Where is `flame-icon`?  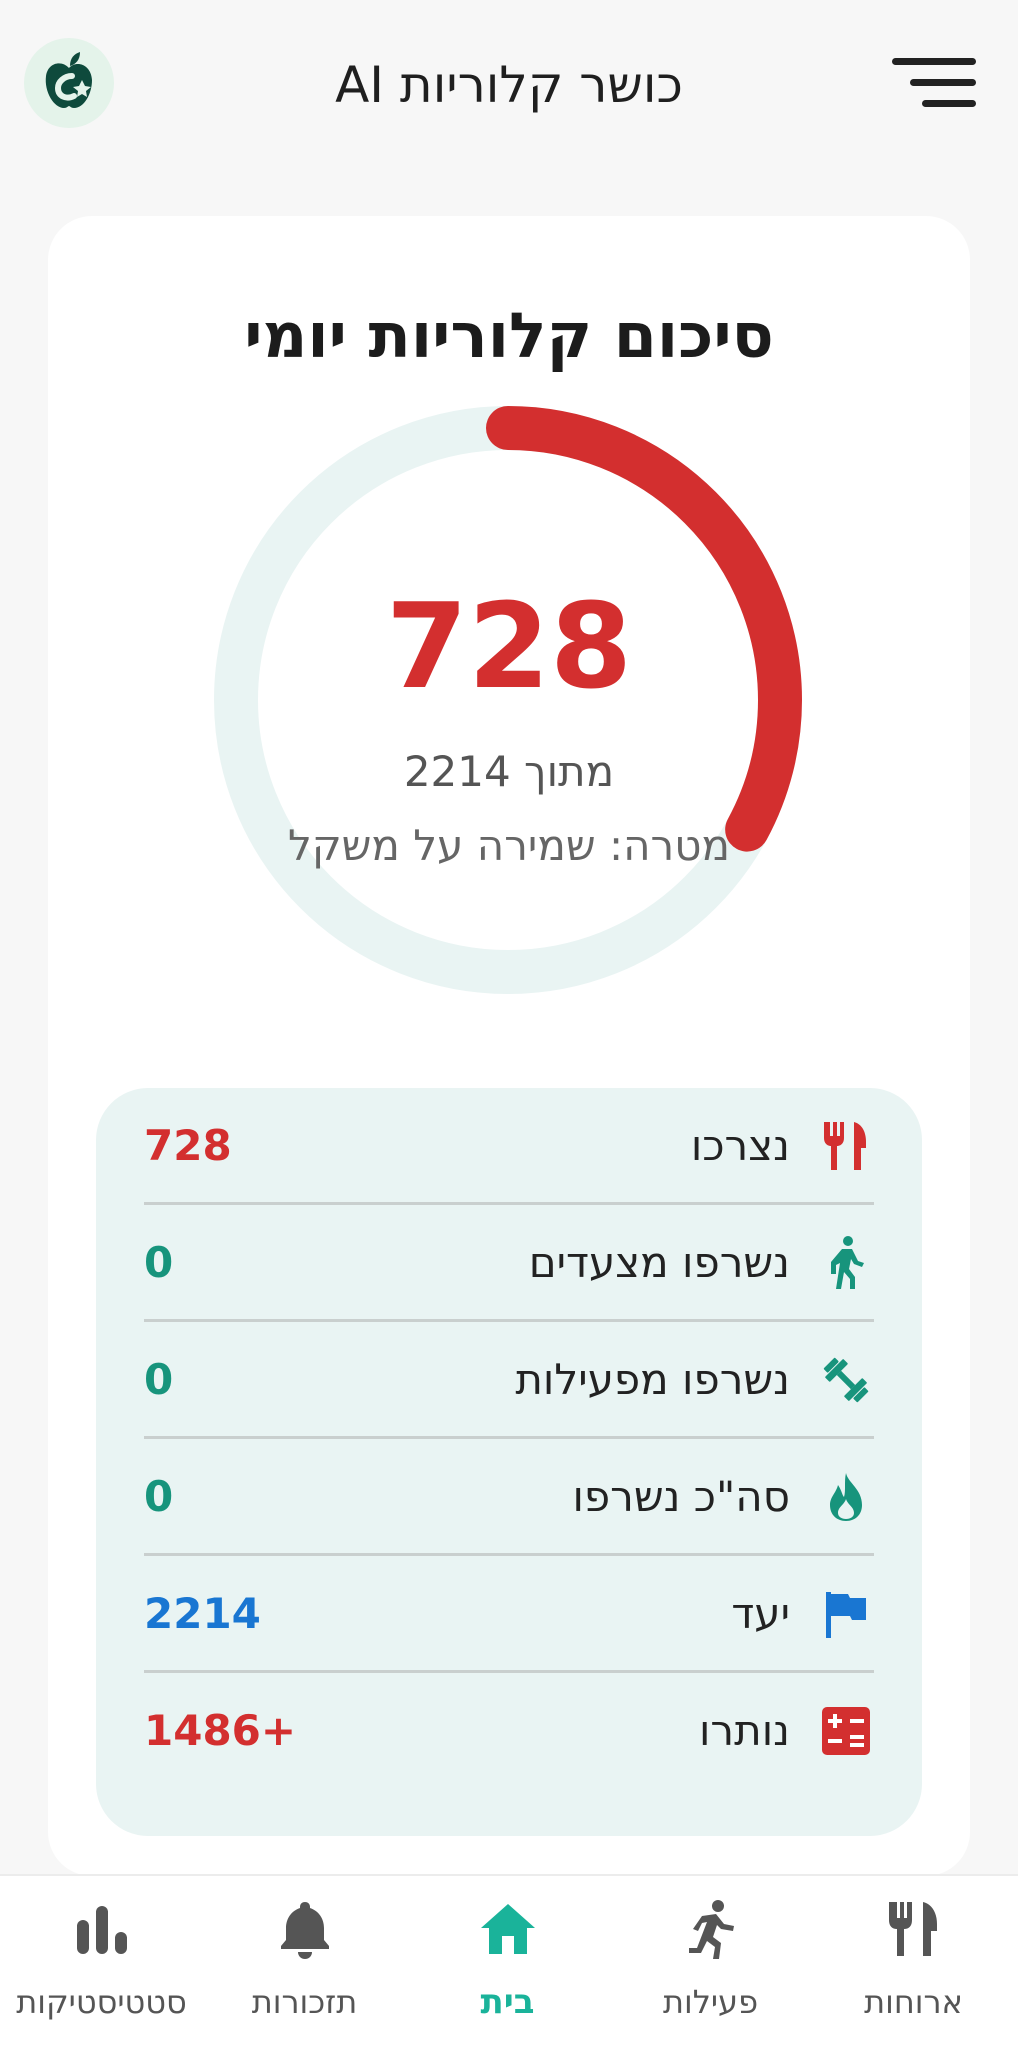
flame-icon is located at coordinates (846, 1497).